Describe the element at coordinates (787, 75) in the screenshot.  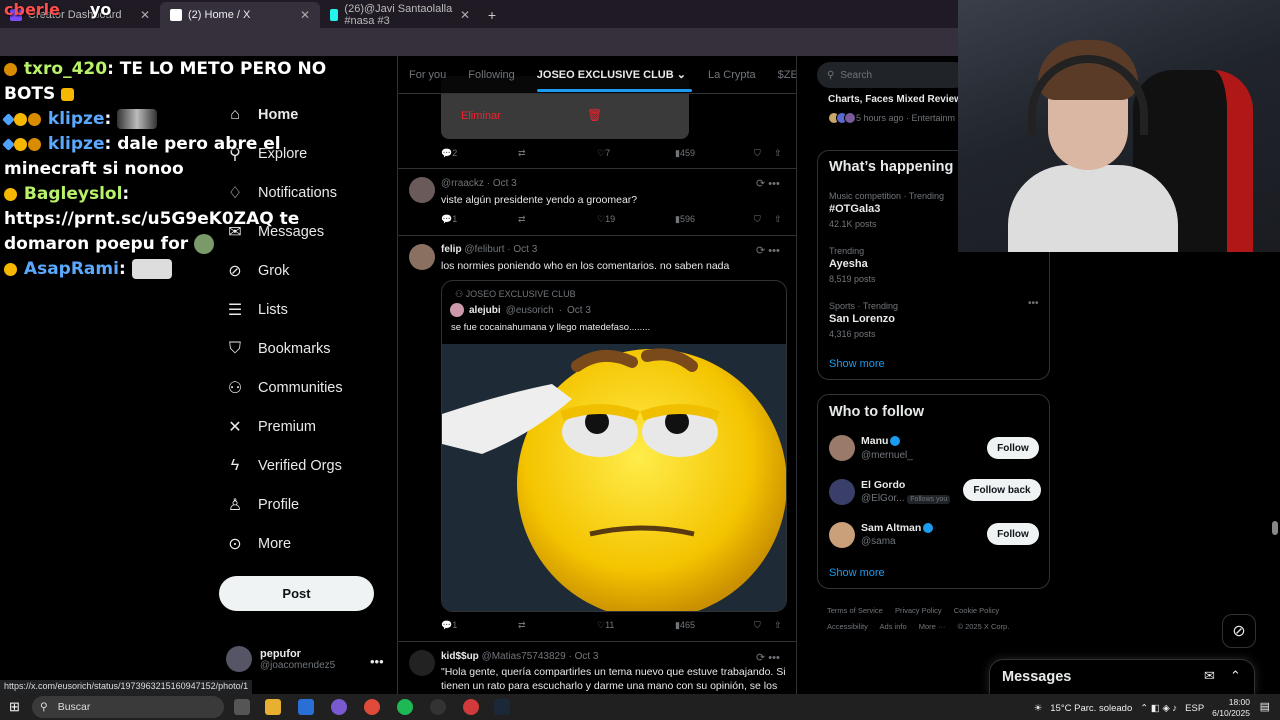
I see `tab-zeus: $ZEUS Pe` at that location.